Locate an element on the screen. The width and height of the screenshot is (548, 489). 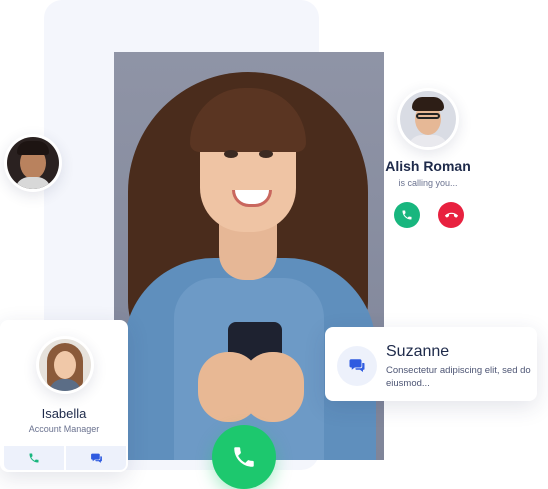
contact-avatar is located at coordinates (65, 365).